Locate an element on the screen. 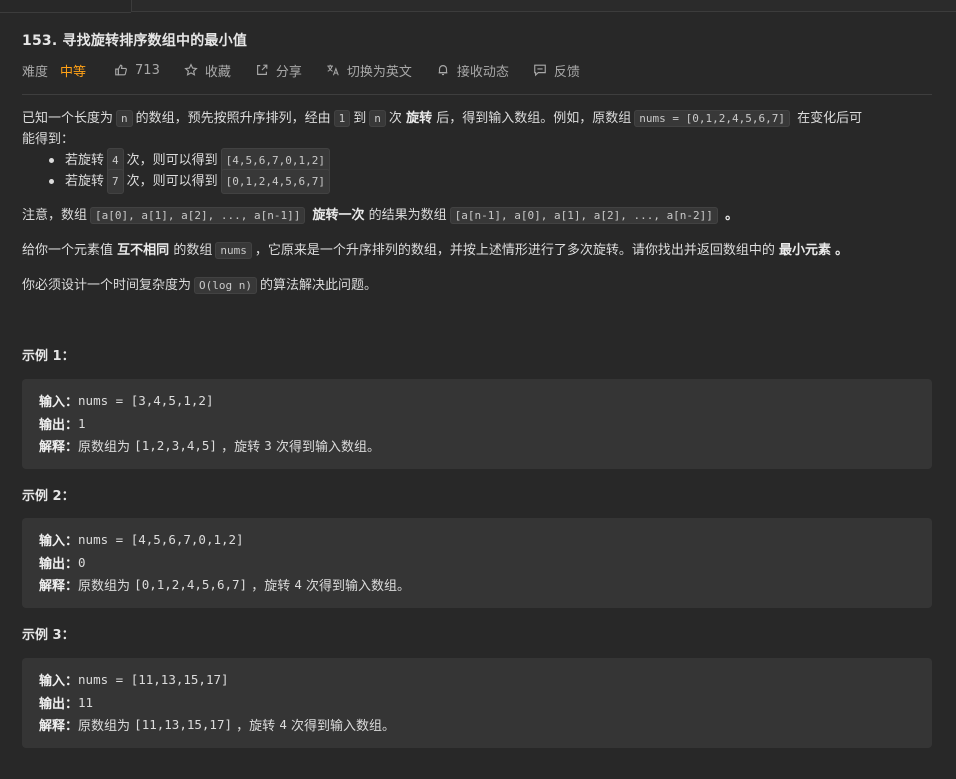 This screenshot has width=956, height=779. text: 能得到： is located at coordinates (48, 139).